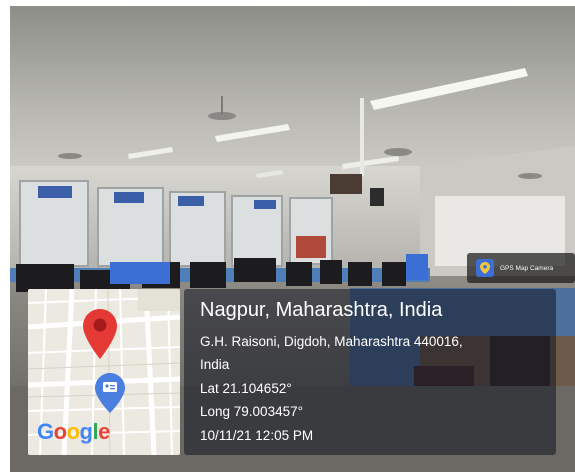 This screenshot has height=472, width=575. What do you see at coordinates (485, 268) in the screenshot?
I see `gps-map-camera-icon` at bounding box center [485, 268].